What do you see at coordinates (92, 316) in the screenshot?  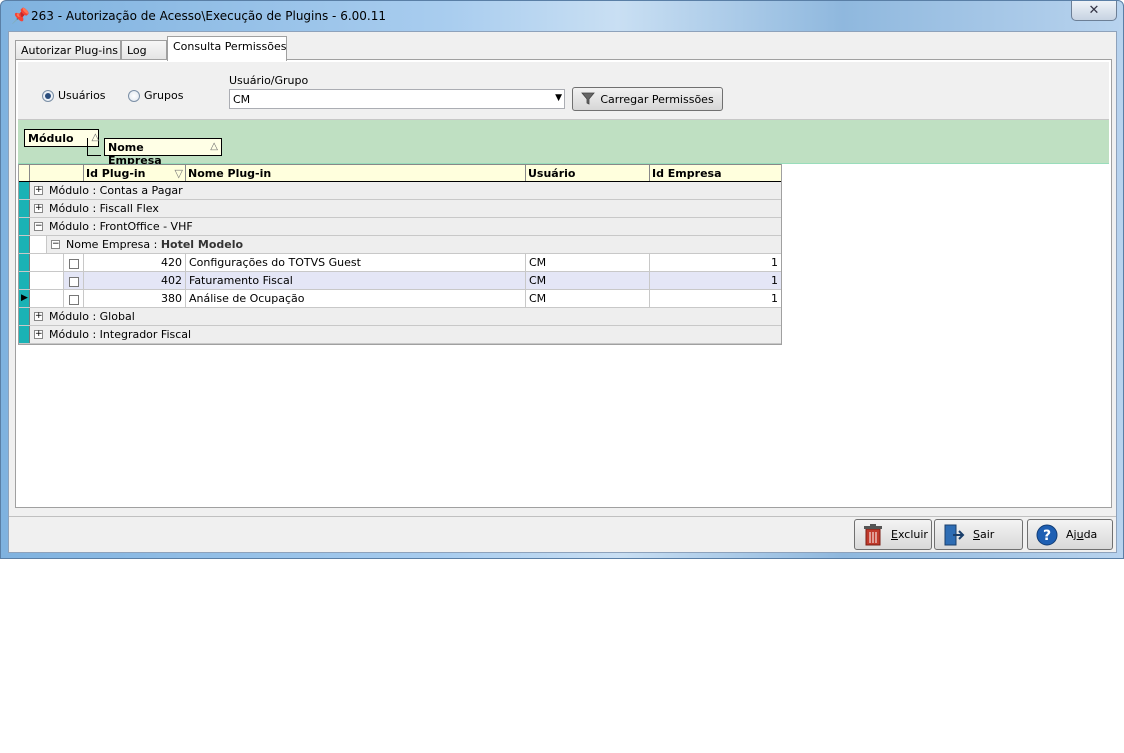 I see `group-label: Módulo : Global` at bounding box center [92, 316].